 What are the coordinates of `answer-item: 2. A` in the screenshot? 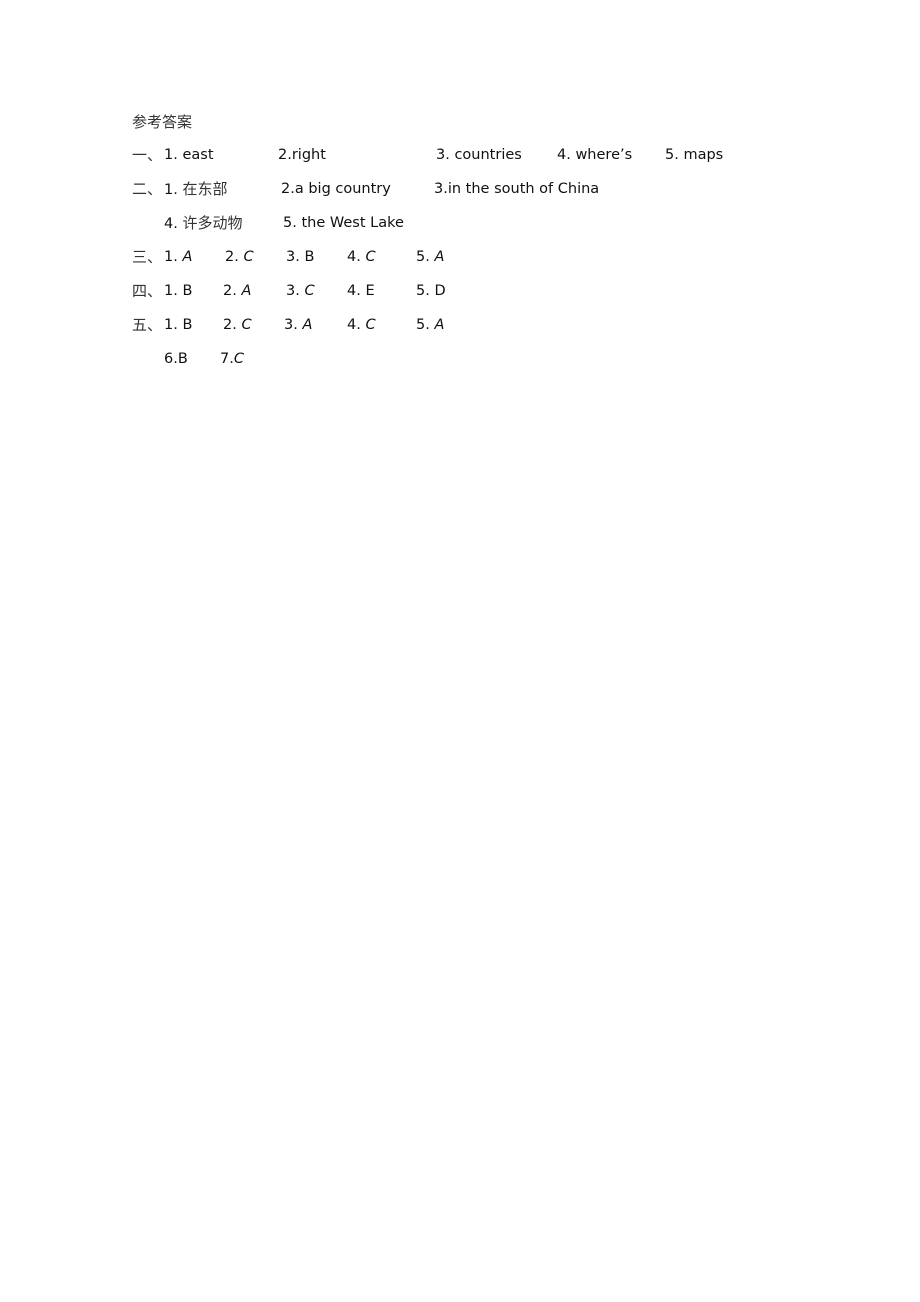 It's located at (237, 291).